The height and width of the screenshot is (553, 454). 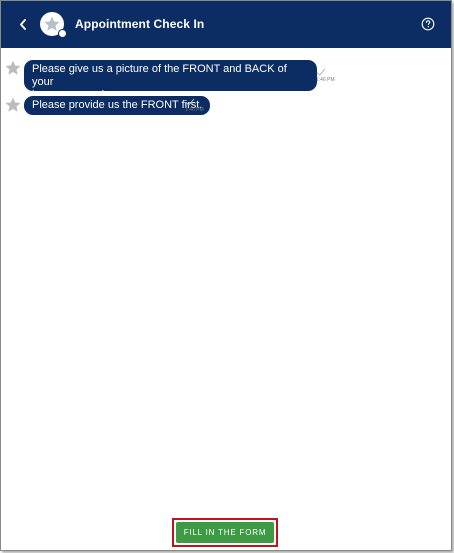 I want to click on button-highlight-outline: FILL IN THE FORM, so click(x=225, y=532).